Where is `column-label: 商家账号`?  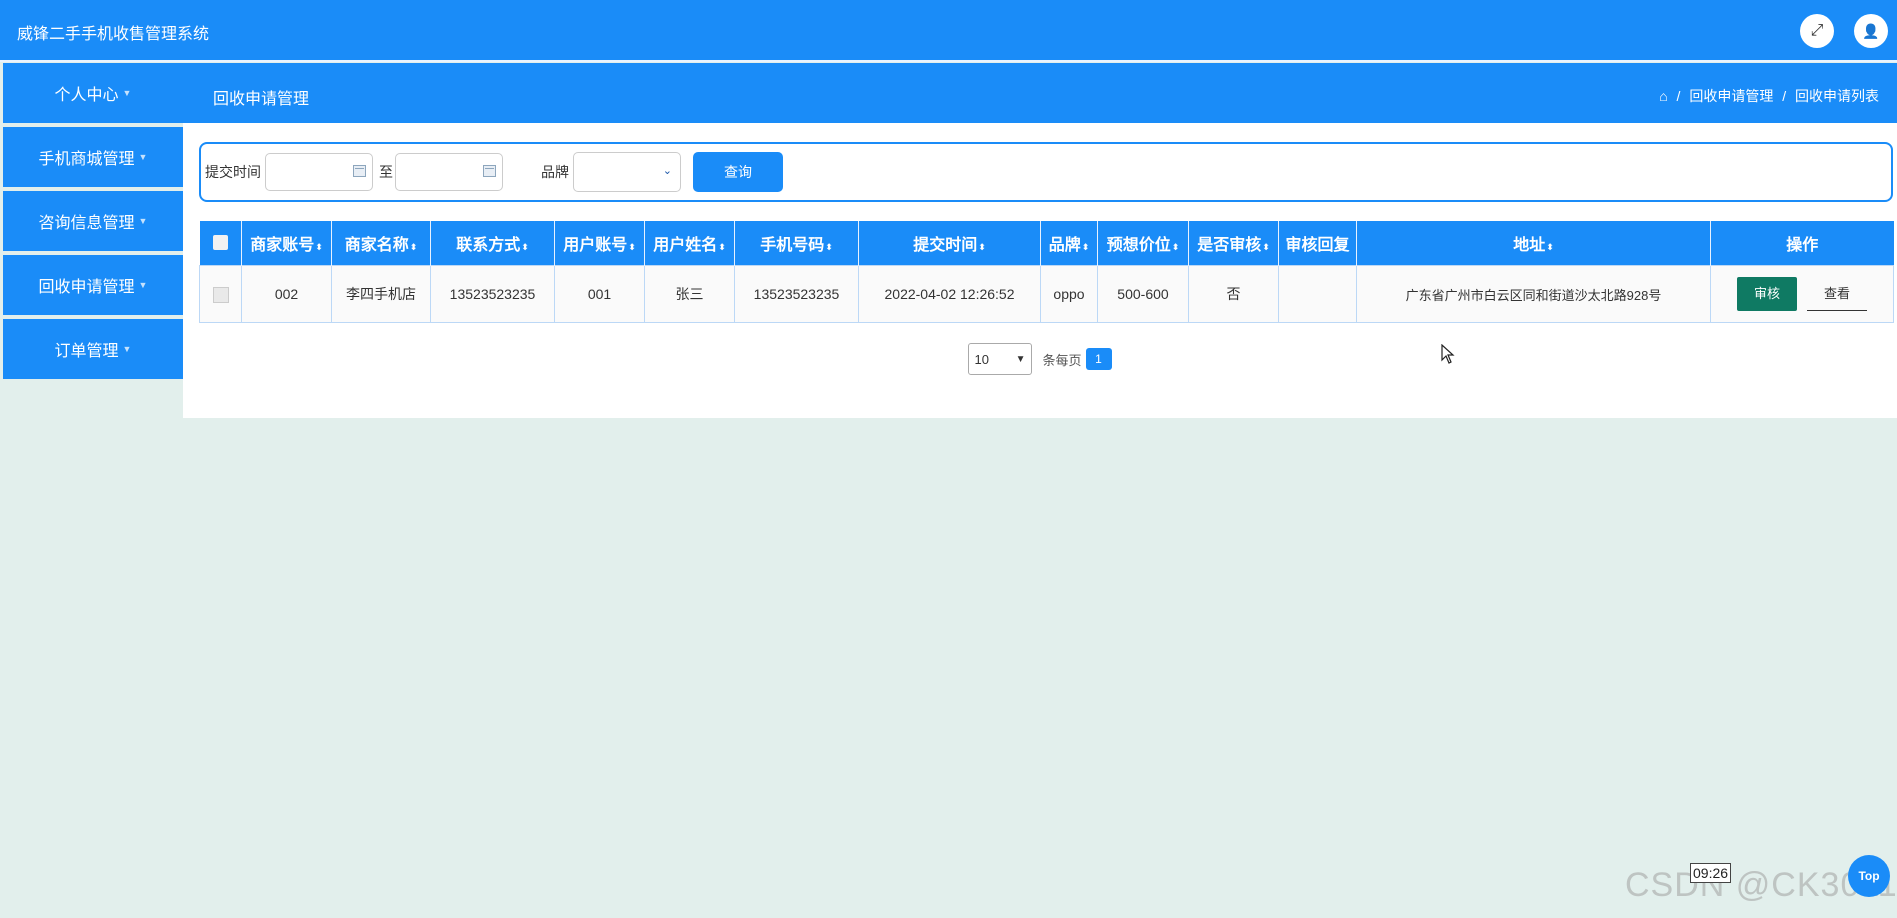
column-label: 商家账号 is located at coordinates (282, 245).